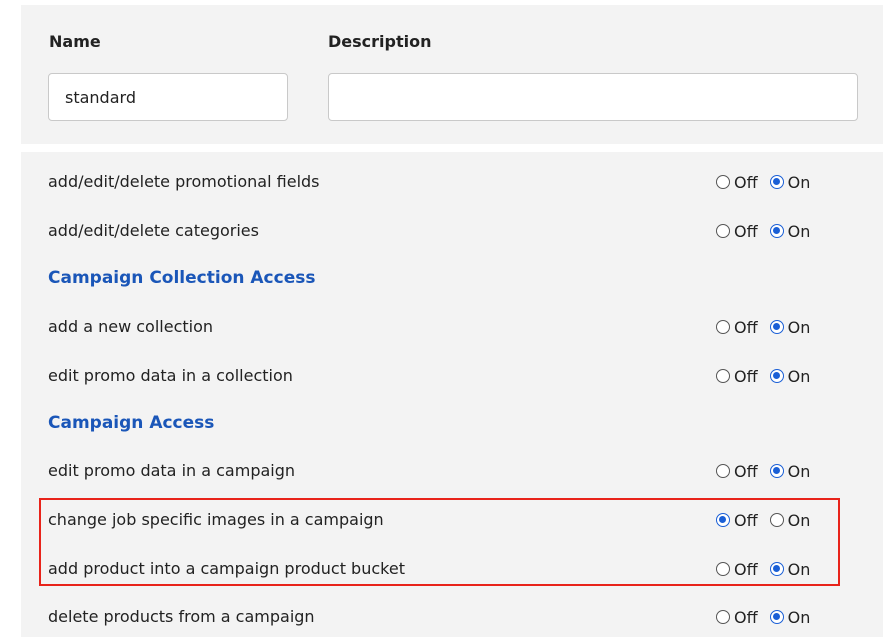  Describe the element at coordinates (75, 41) in the screenshot. I see `name-label: Name` at that location.